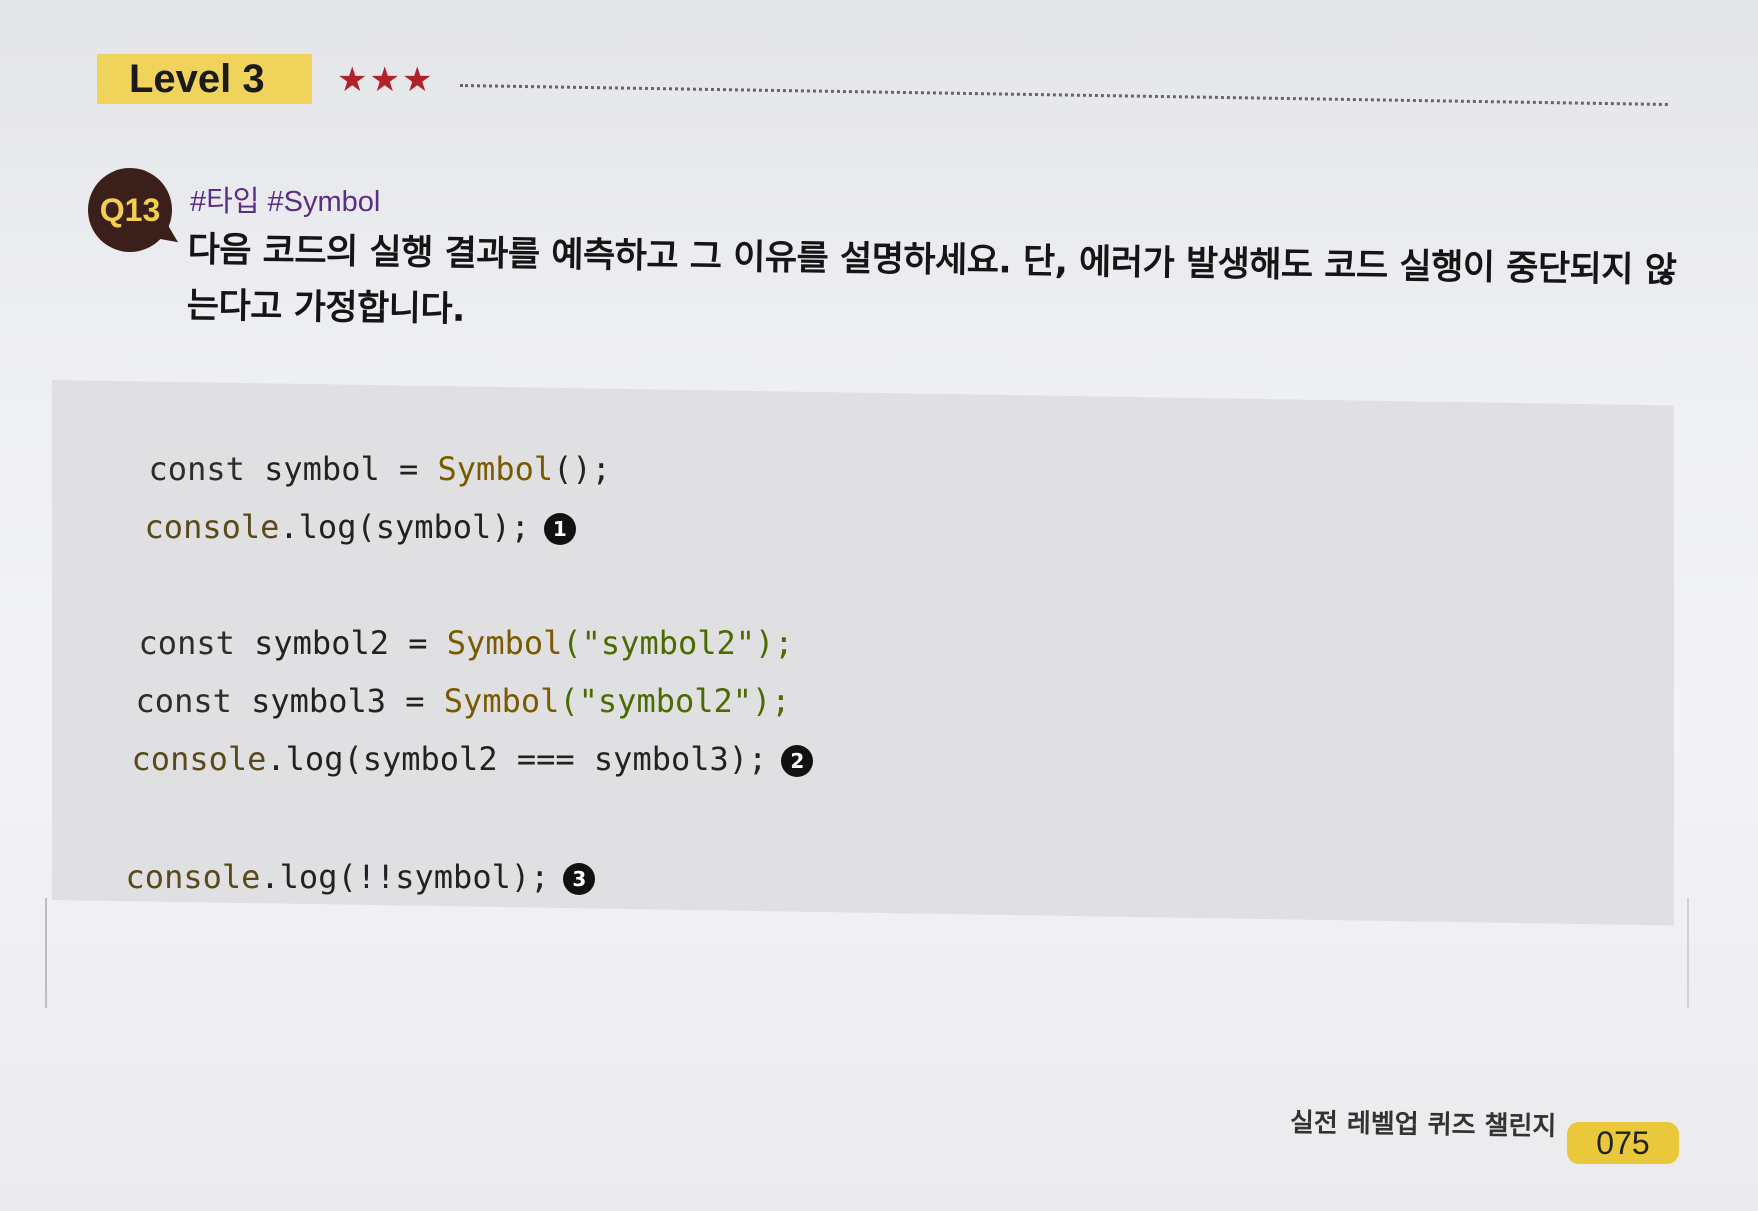 The image size is (1758, 1211). Describe the element at coordinates (1423, 1125) in the screenshot. I see `book-title: 실전 레벨업 퀴즈 챌린지` at that location.